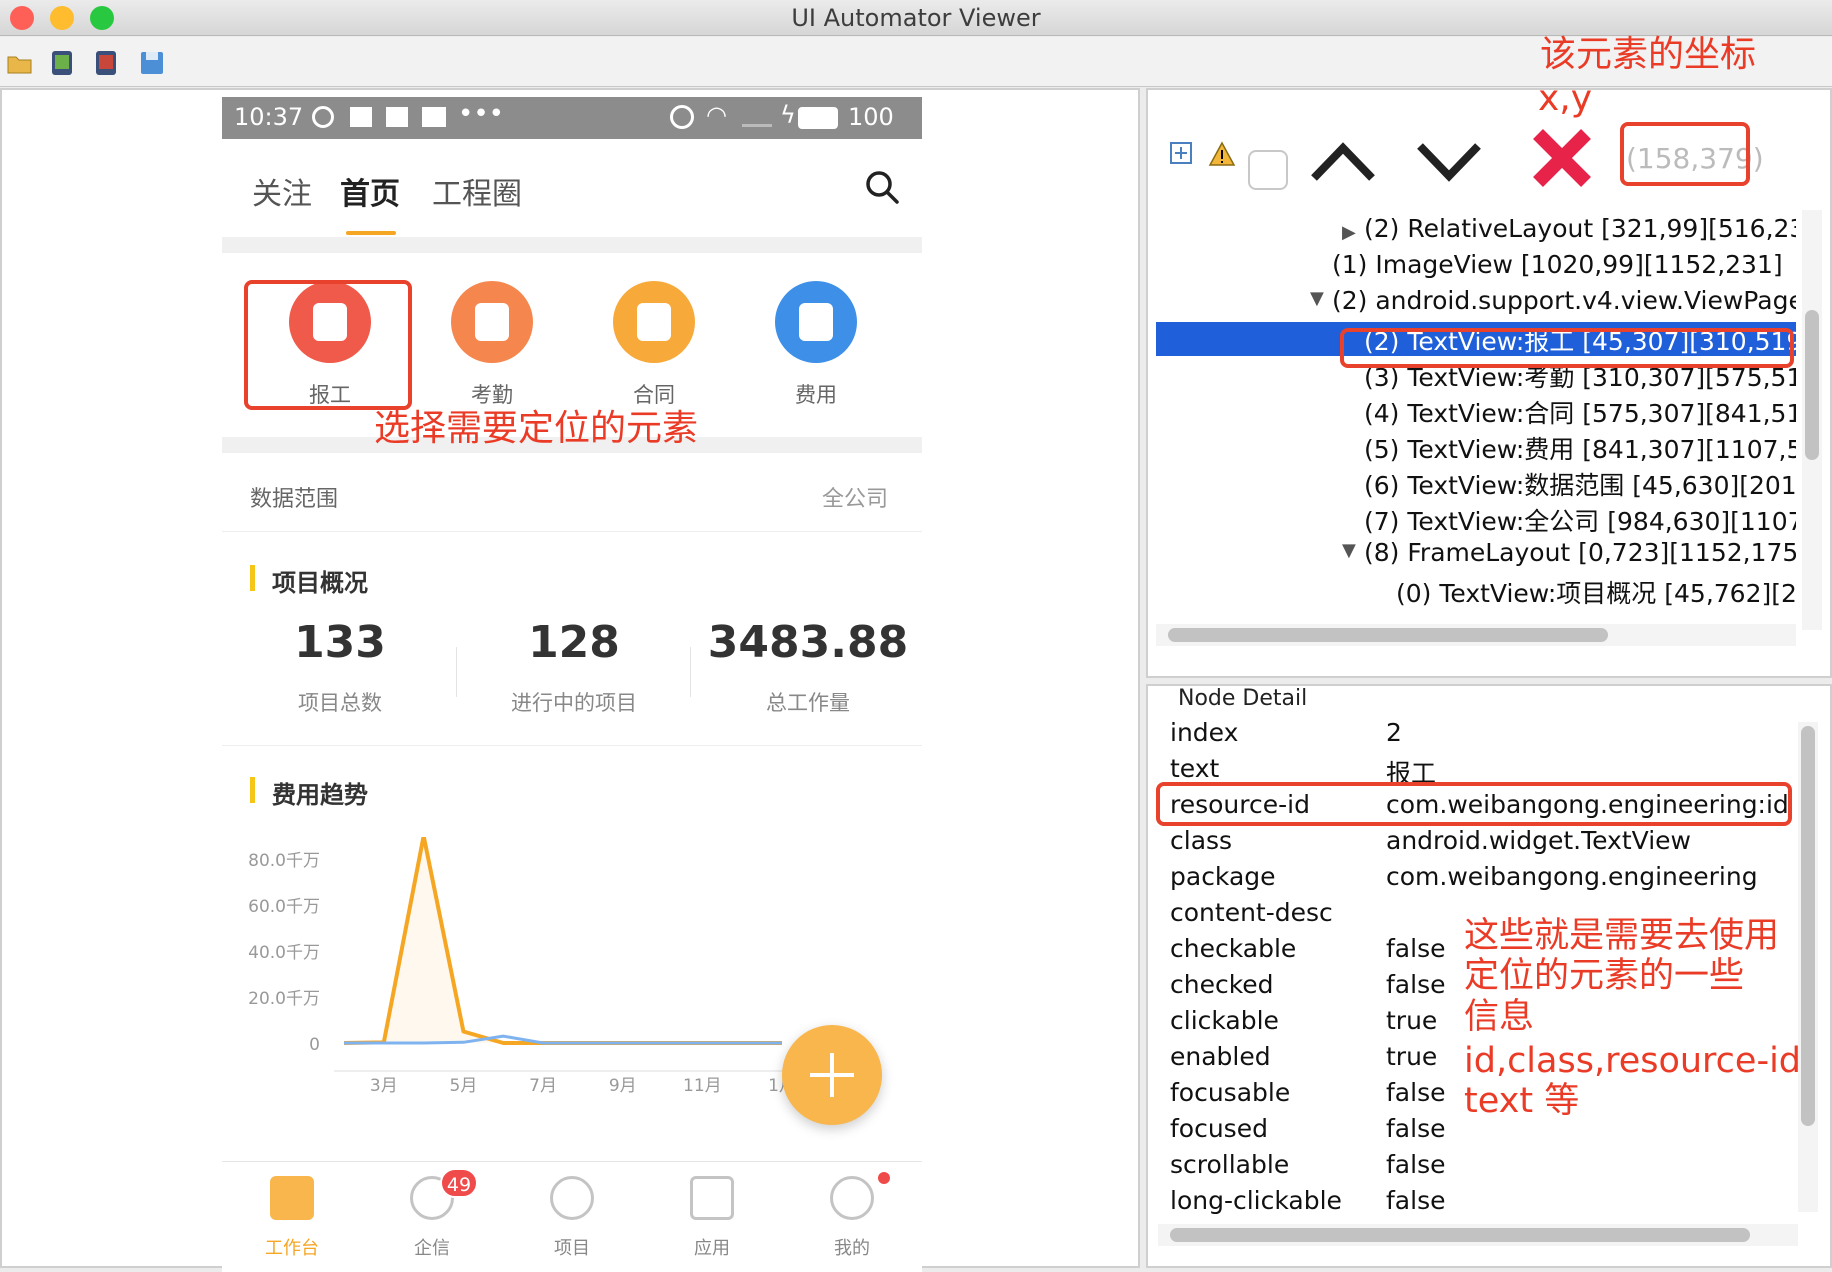 The height and width of the screenshot is (1272, 1832). Describe the element at coordinates (1473, 734) in the screenshot. I see `detail-row: index 2` at that location.